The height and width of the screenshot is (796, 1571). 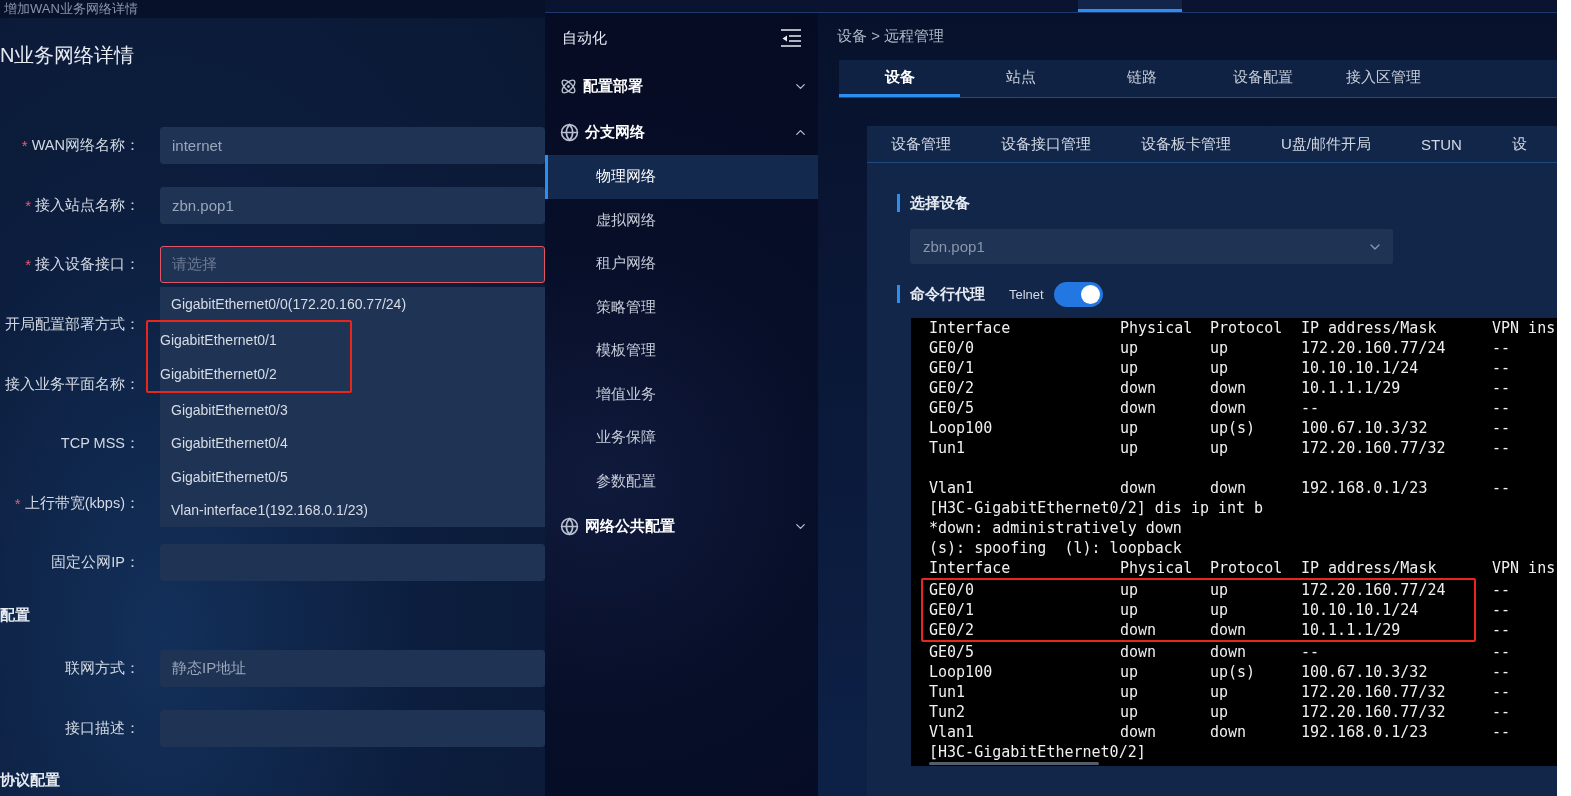 What do you see at coordinates (1151, 246) in the screenshot?
I see `device-select: zbn.pop1` at bounding box center [1151, 246].